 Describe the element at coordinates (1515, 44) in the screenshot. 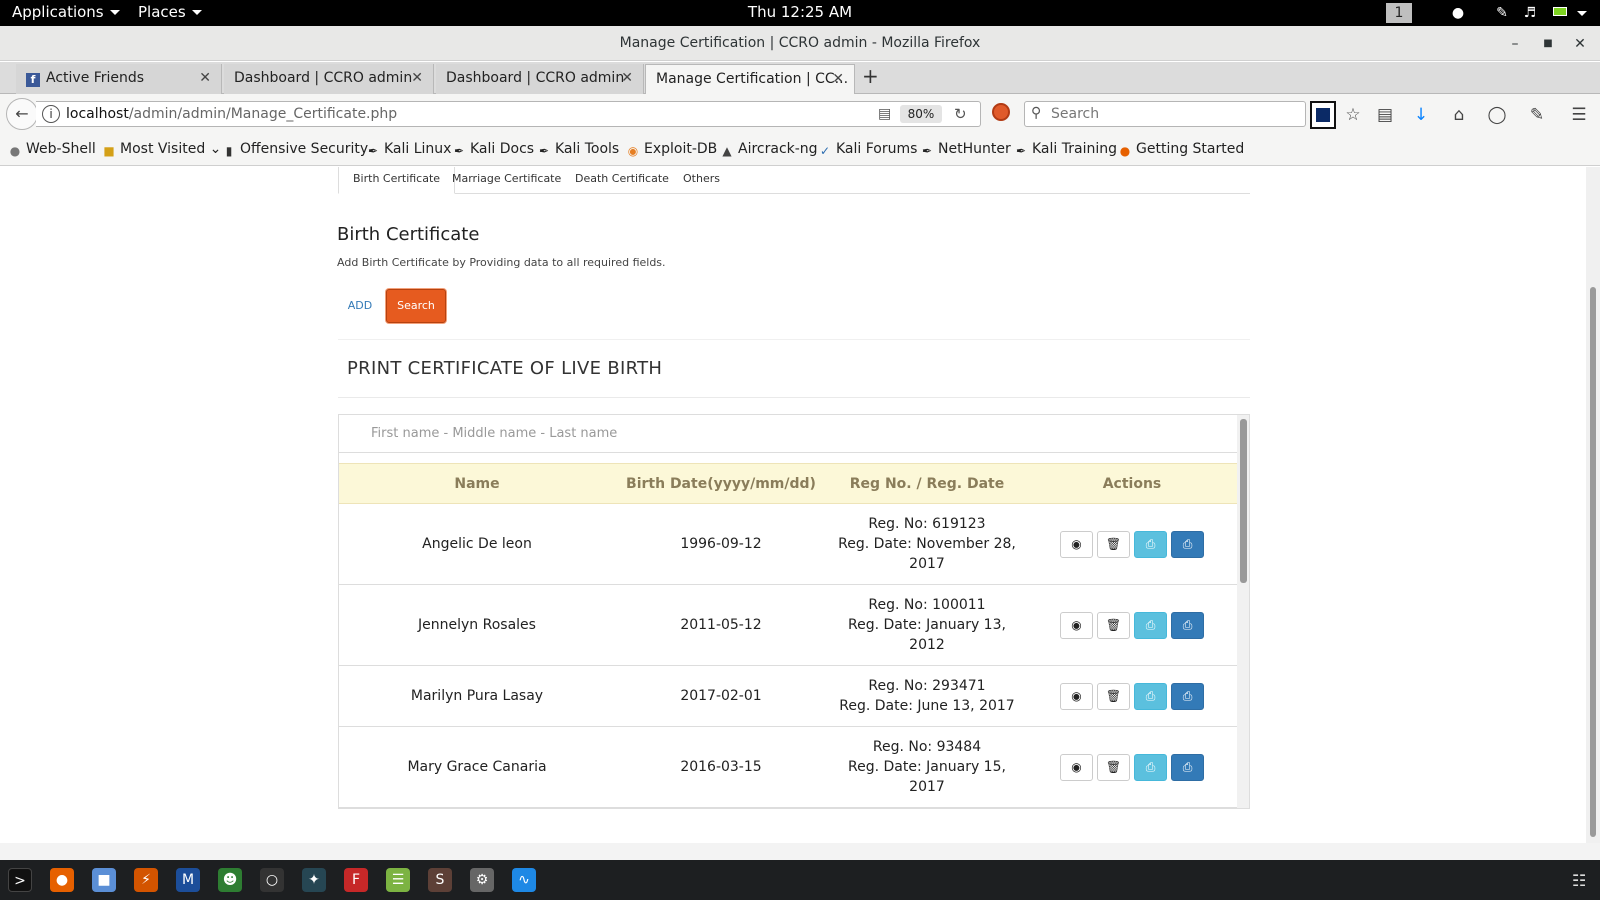

I see `minimize-icon: –` at that location.